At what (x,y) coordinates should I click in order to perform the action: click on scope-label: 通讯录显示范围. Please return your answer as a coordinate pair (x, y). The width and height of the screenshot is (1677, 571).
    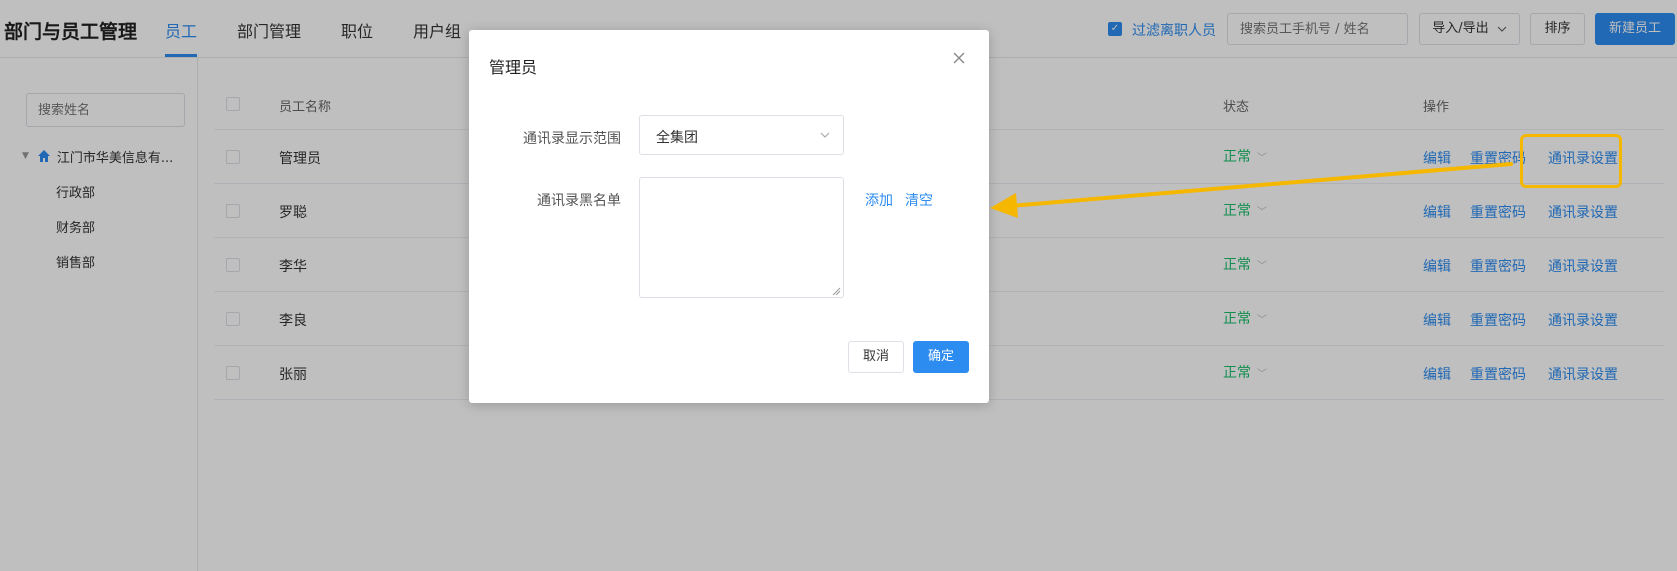
    Looking at the image, I should click on (572, 139).